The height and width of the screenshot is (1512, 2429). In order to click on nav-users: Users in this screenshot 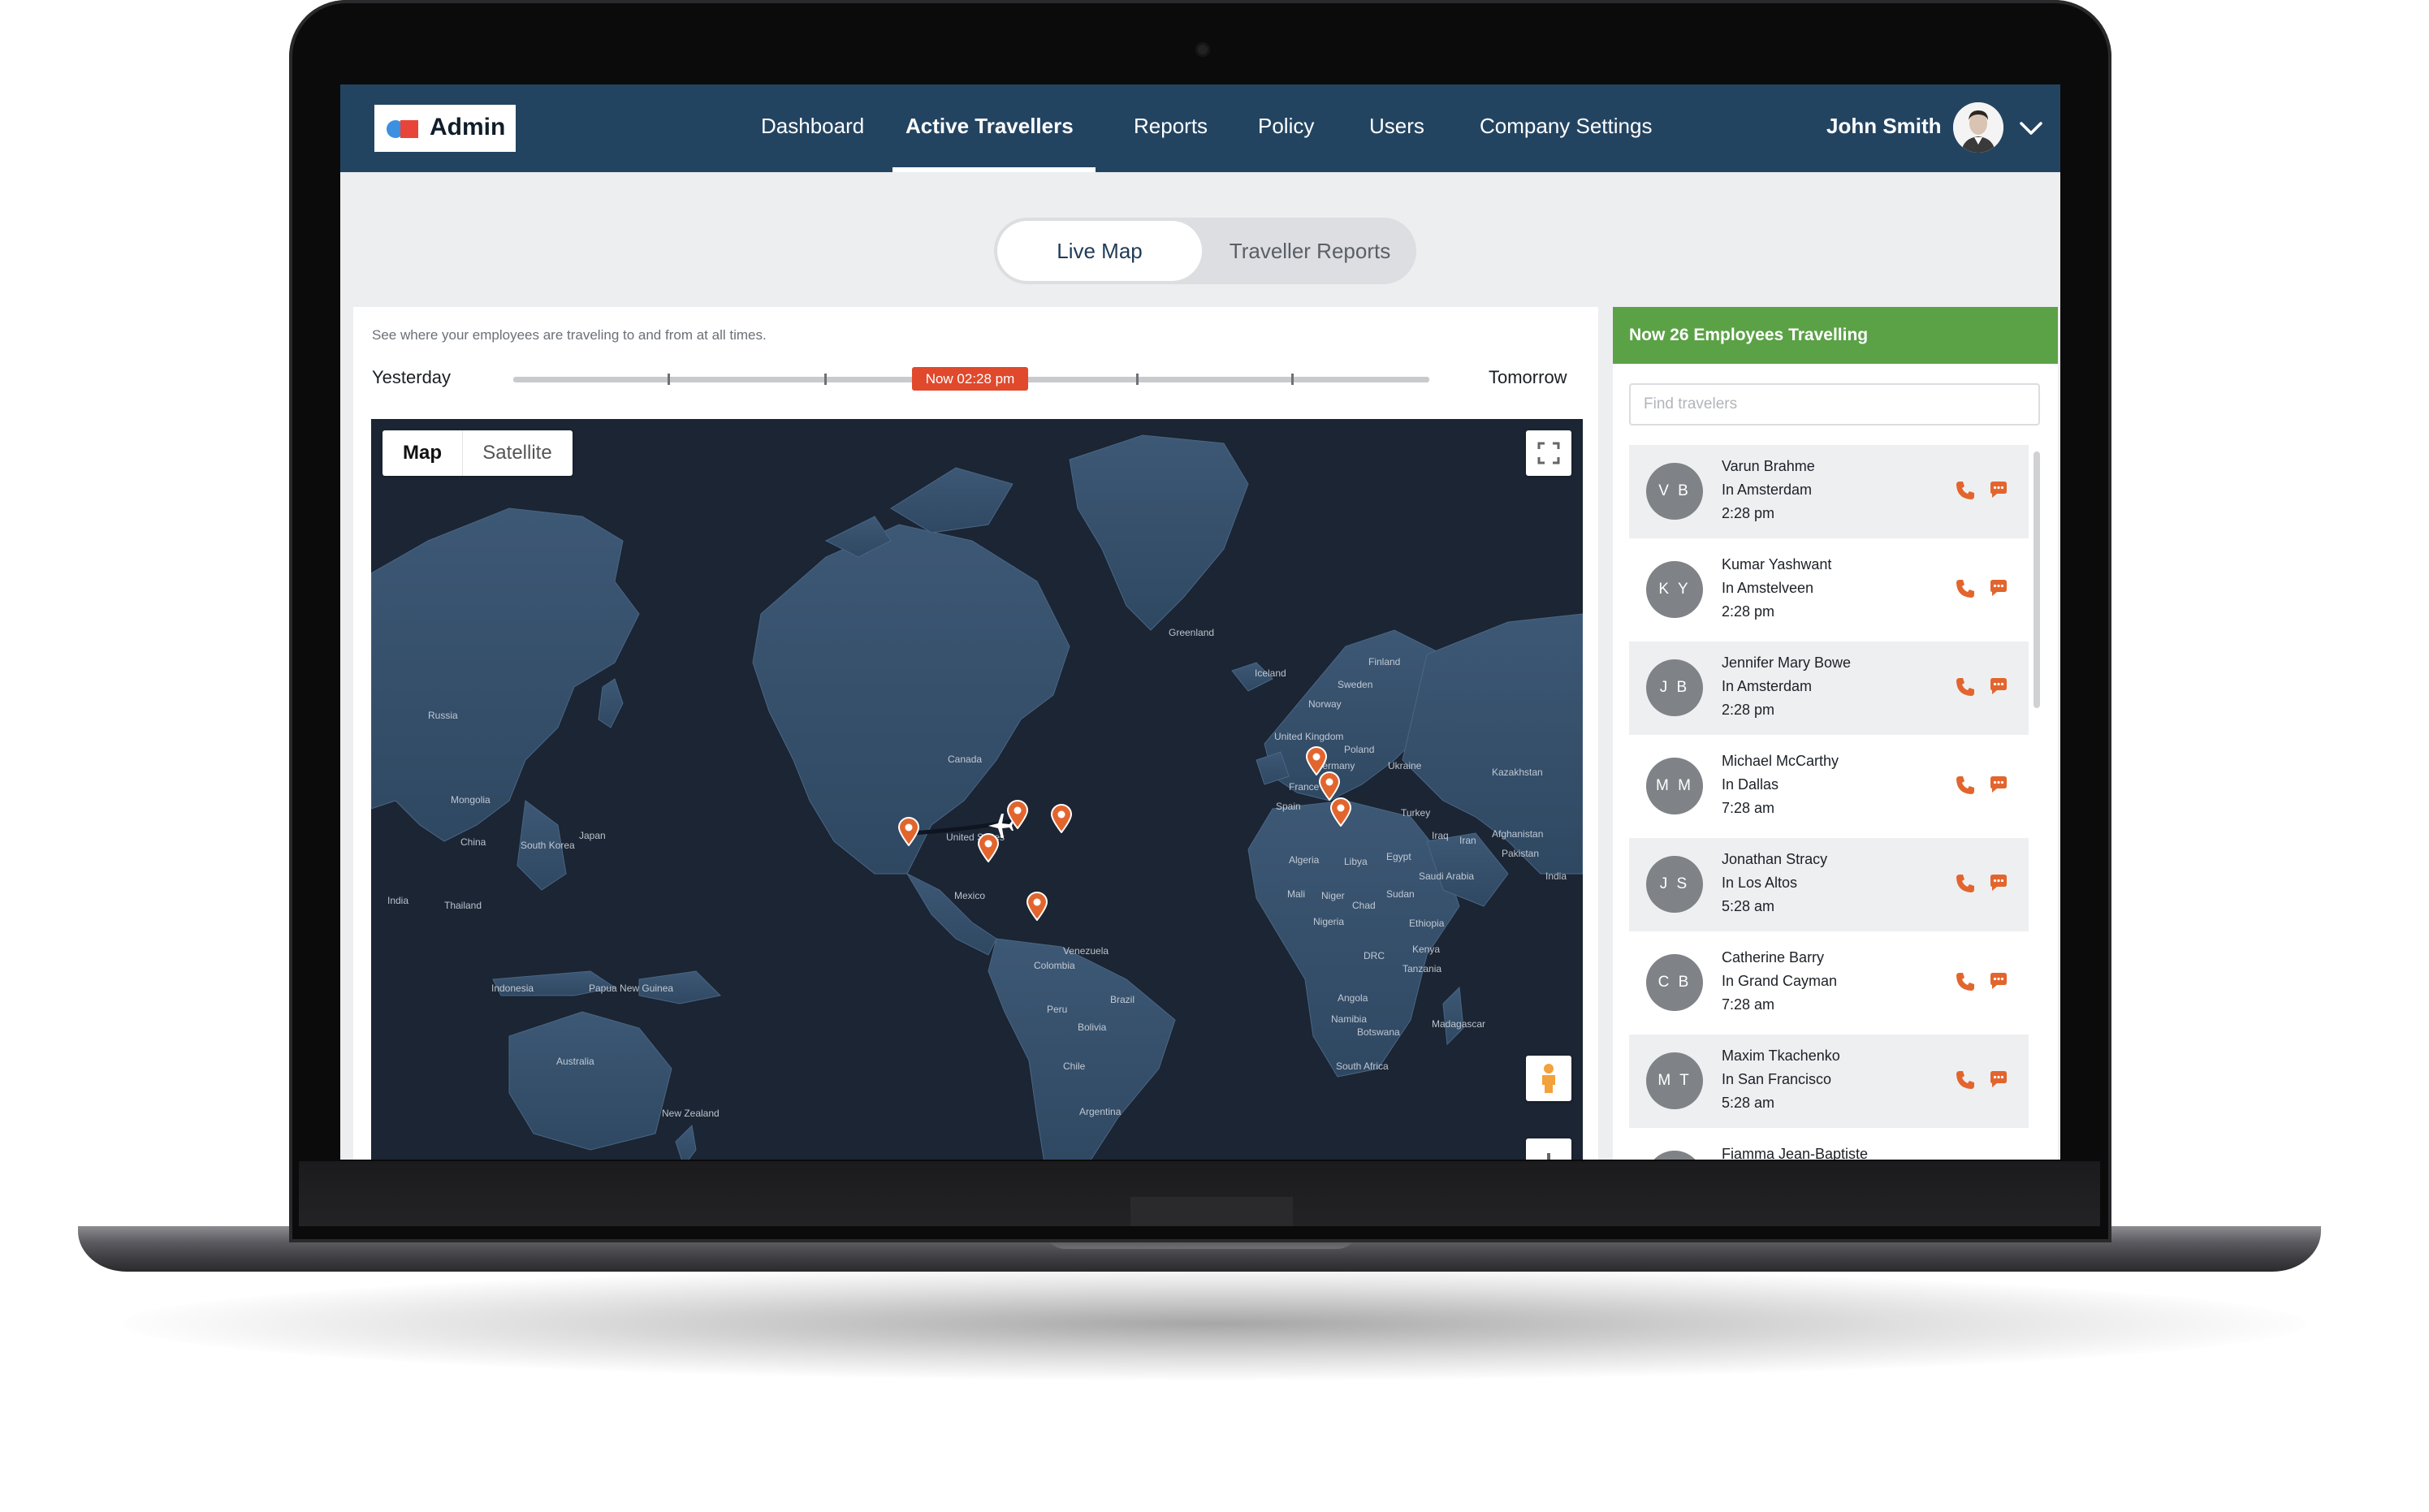, I will do `click(1396, 126)`.